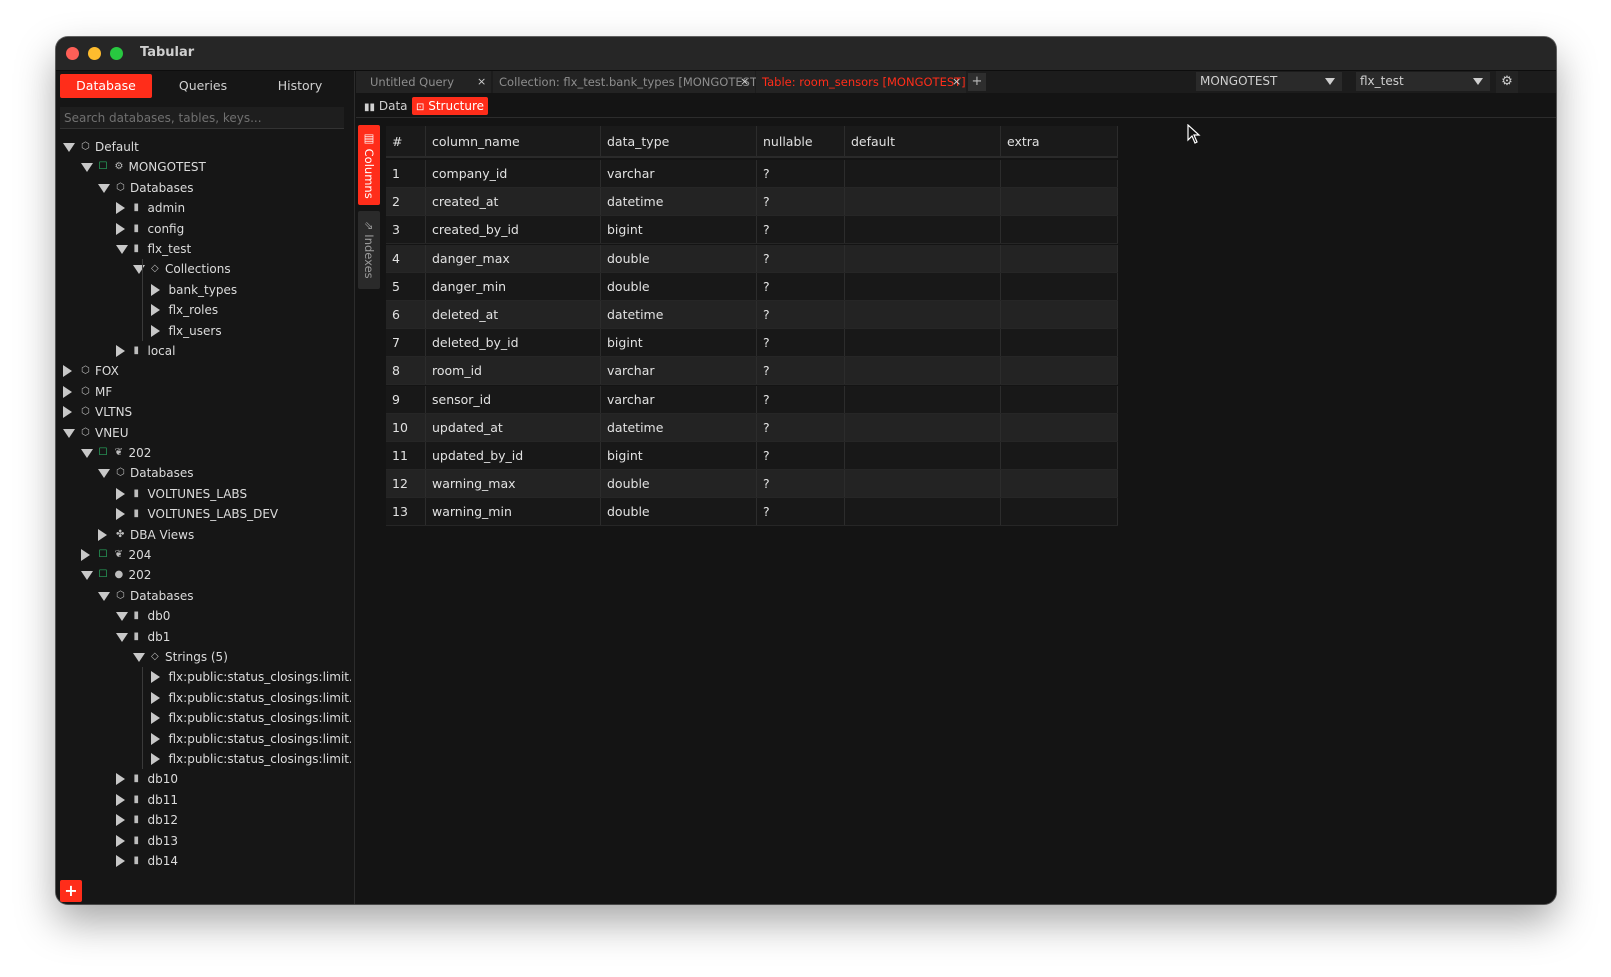  What do you see at coordinates (513, 202) in the screenshot?
I see `cell-column-name: created_at` at bounding box center [513, 202].